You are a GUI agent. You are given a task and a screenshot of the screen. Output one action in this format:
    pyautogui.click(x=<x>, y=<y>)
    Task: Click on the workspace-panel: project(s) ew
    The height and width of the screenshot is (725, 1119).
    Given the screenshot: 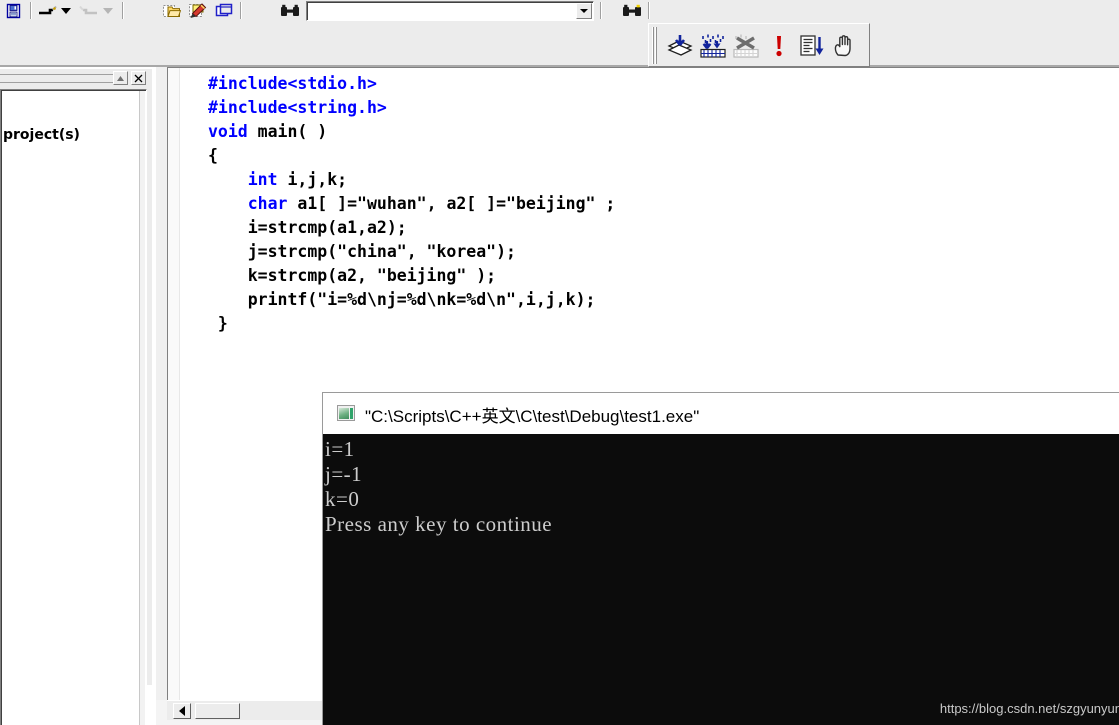 What is the action you would take?
    pyautogui.click(x=76, y=397)
    